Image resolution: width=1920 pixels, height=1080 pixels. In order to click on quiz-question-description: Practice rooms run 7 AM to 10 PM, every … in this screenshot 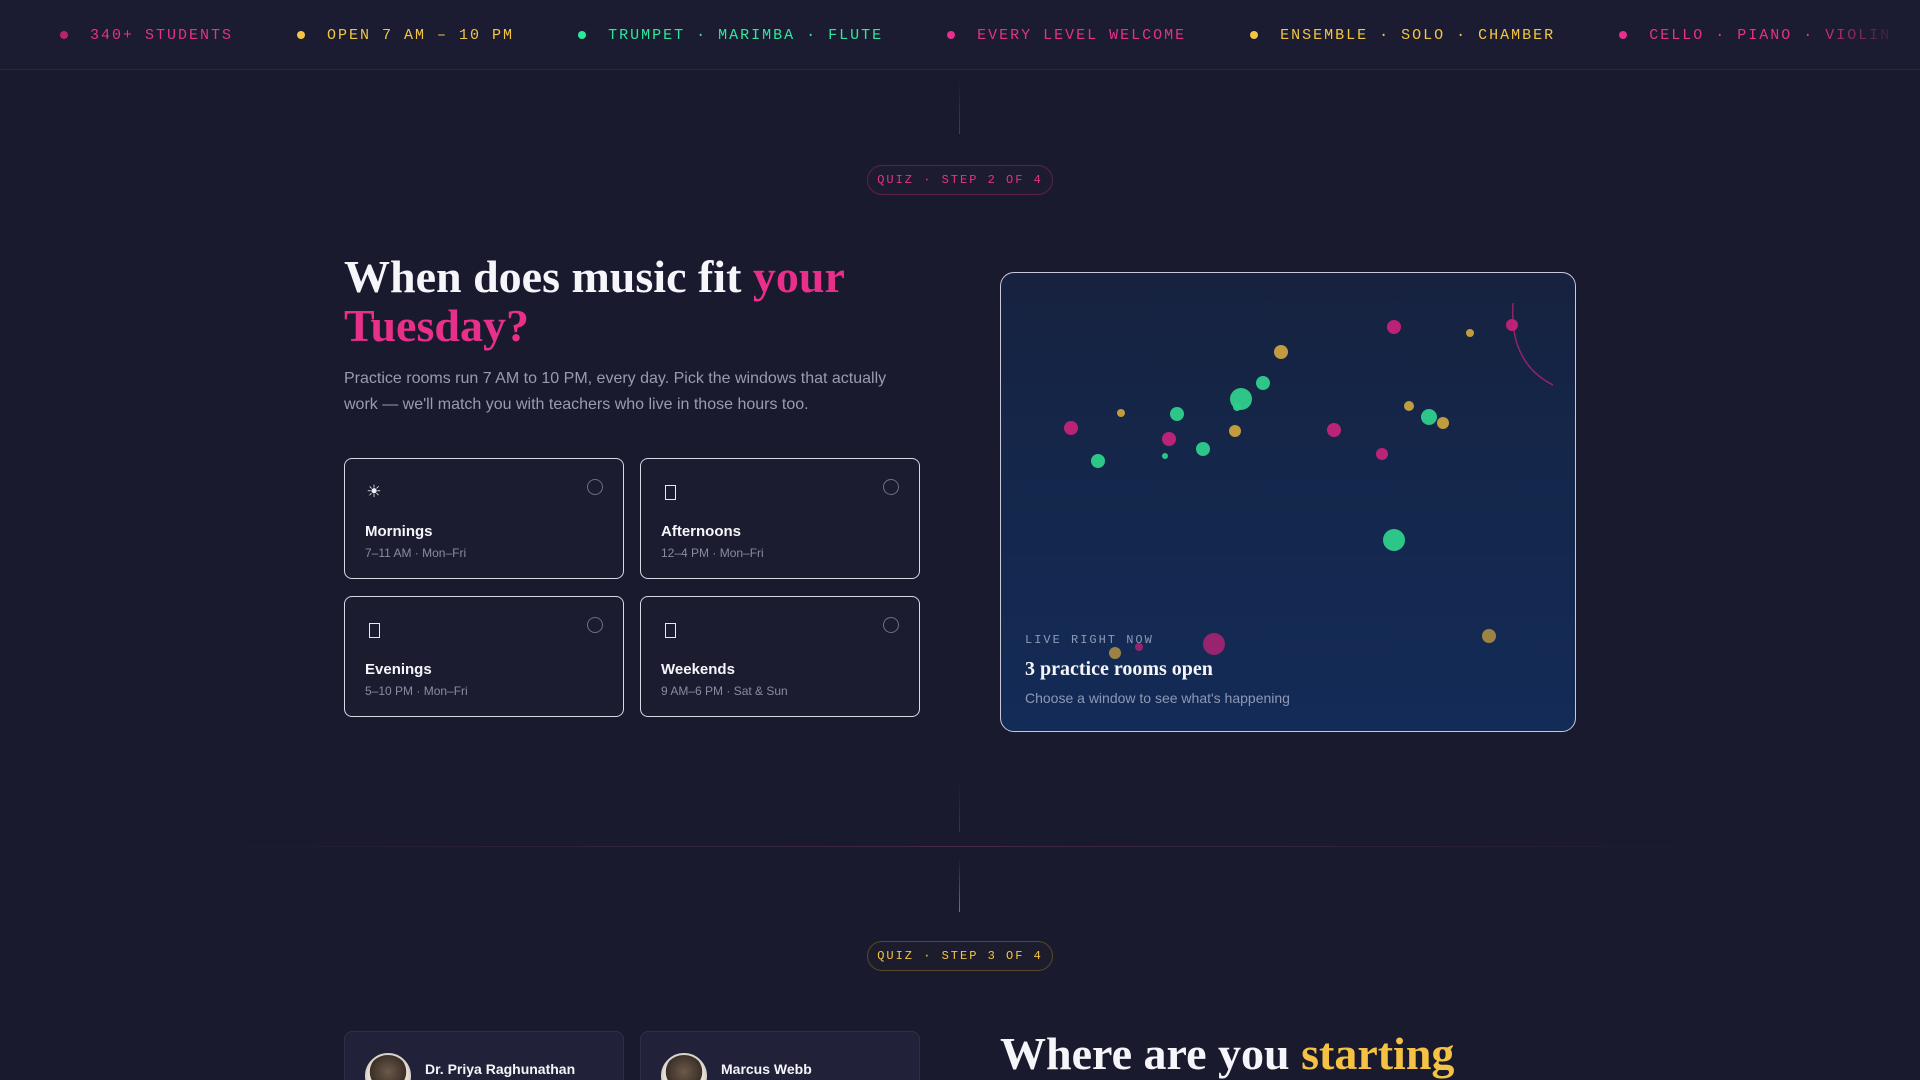, I will do `click(615, 391)`.